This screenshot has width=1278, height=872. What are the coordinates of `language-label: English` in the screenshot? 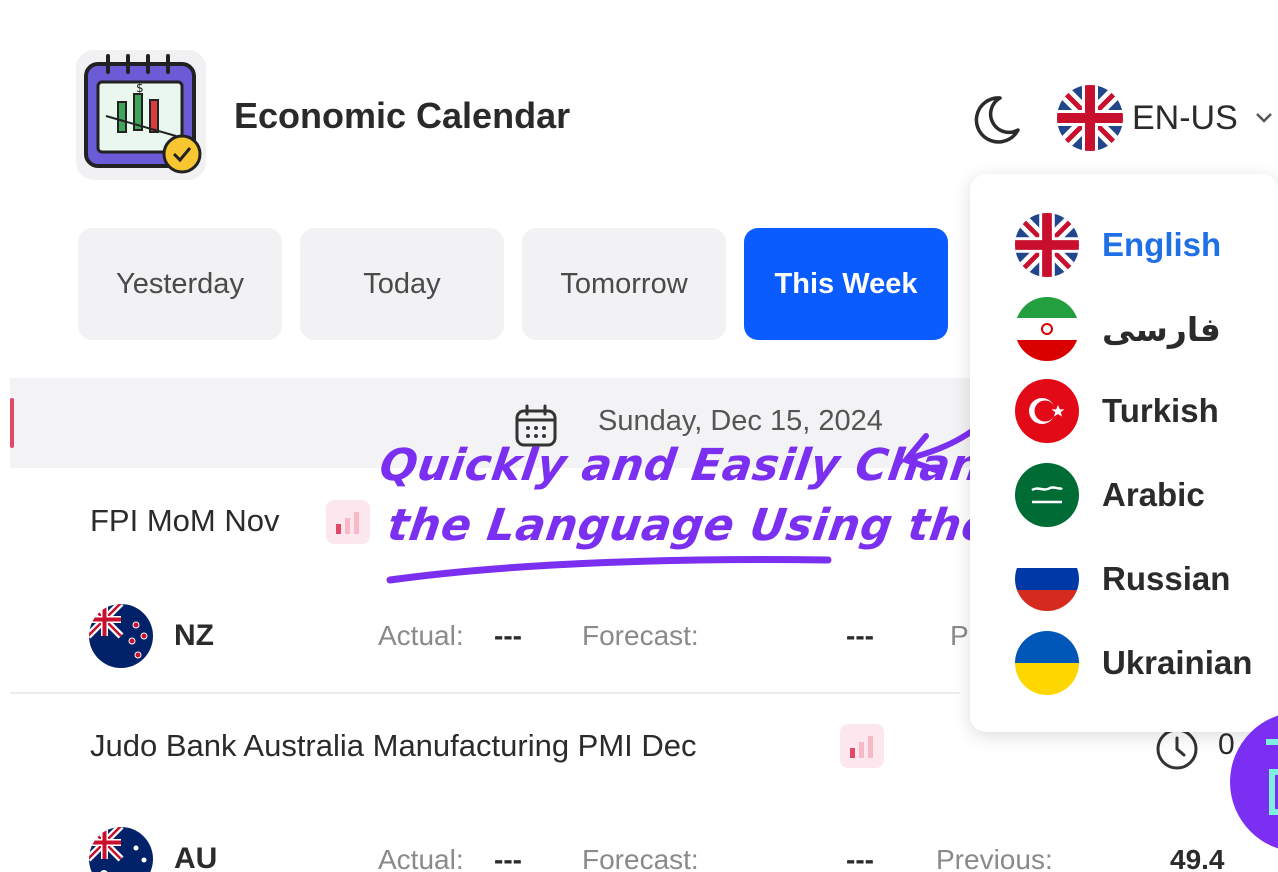 It's located at (1162, 244).